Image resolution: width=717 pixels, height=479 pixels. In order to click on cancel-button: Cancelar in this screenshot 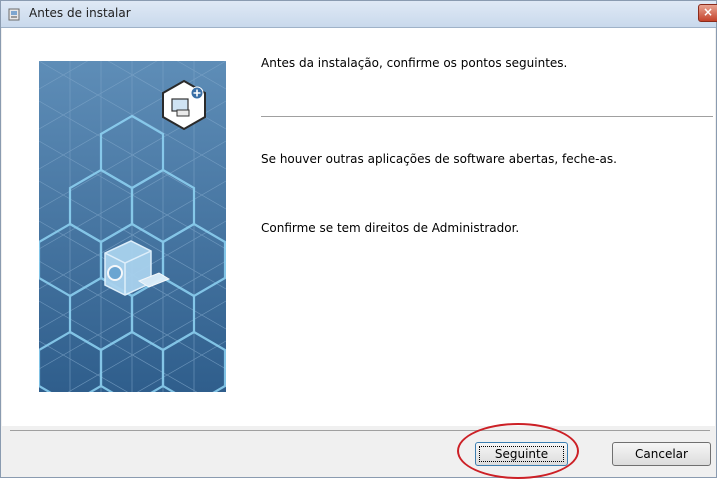, I will do `click(661, 454)`.